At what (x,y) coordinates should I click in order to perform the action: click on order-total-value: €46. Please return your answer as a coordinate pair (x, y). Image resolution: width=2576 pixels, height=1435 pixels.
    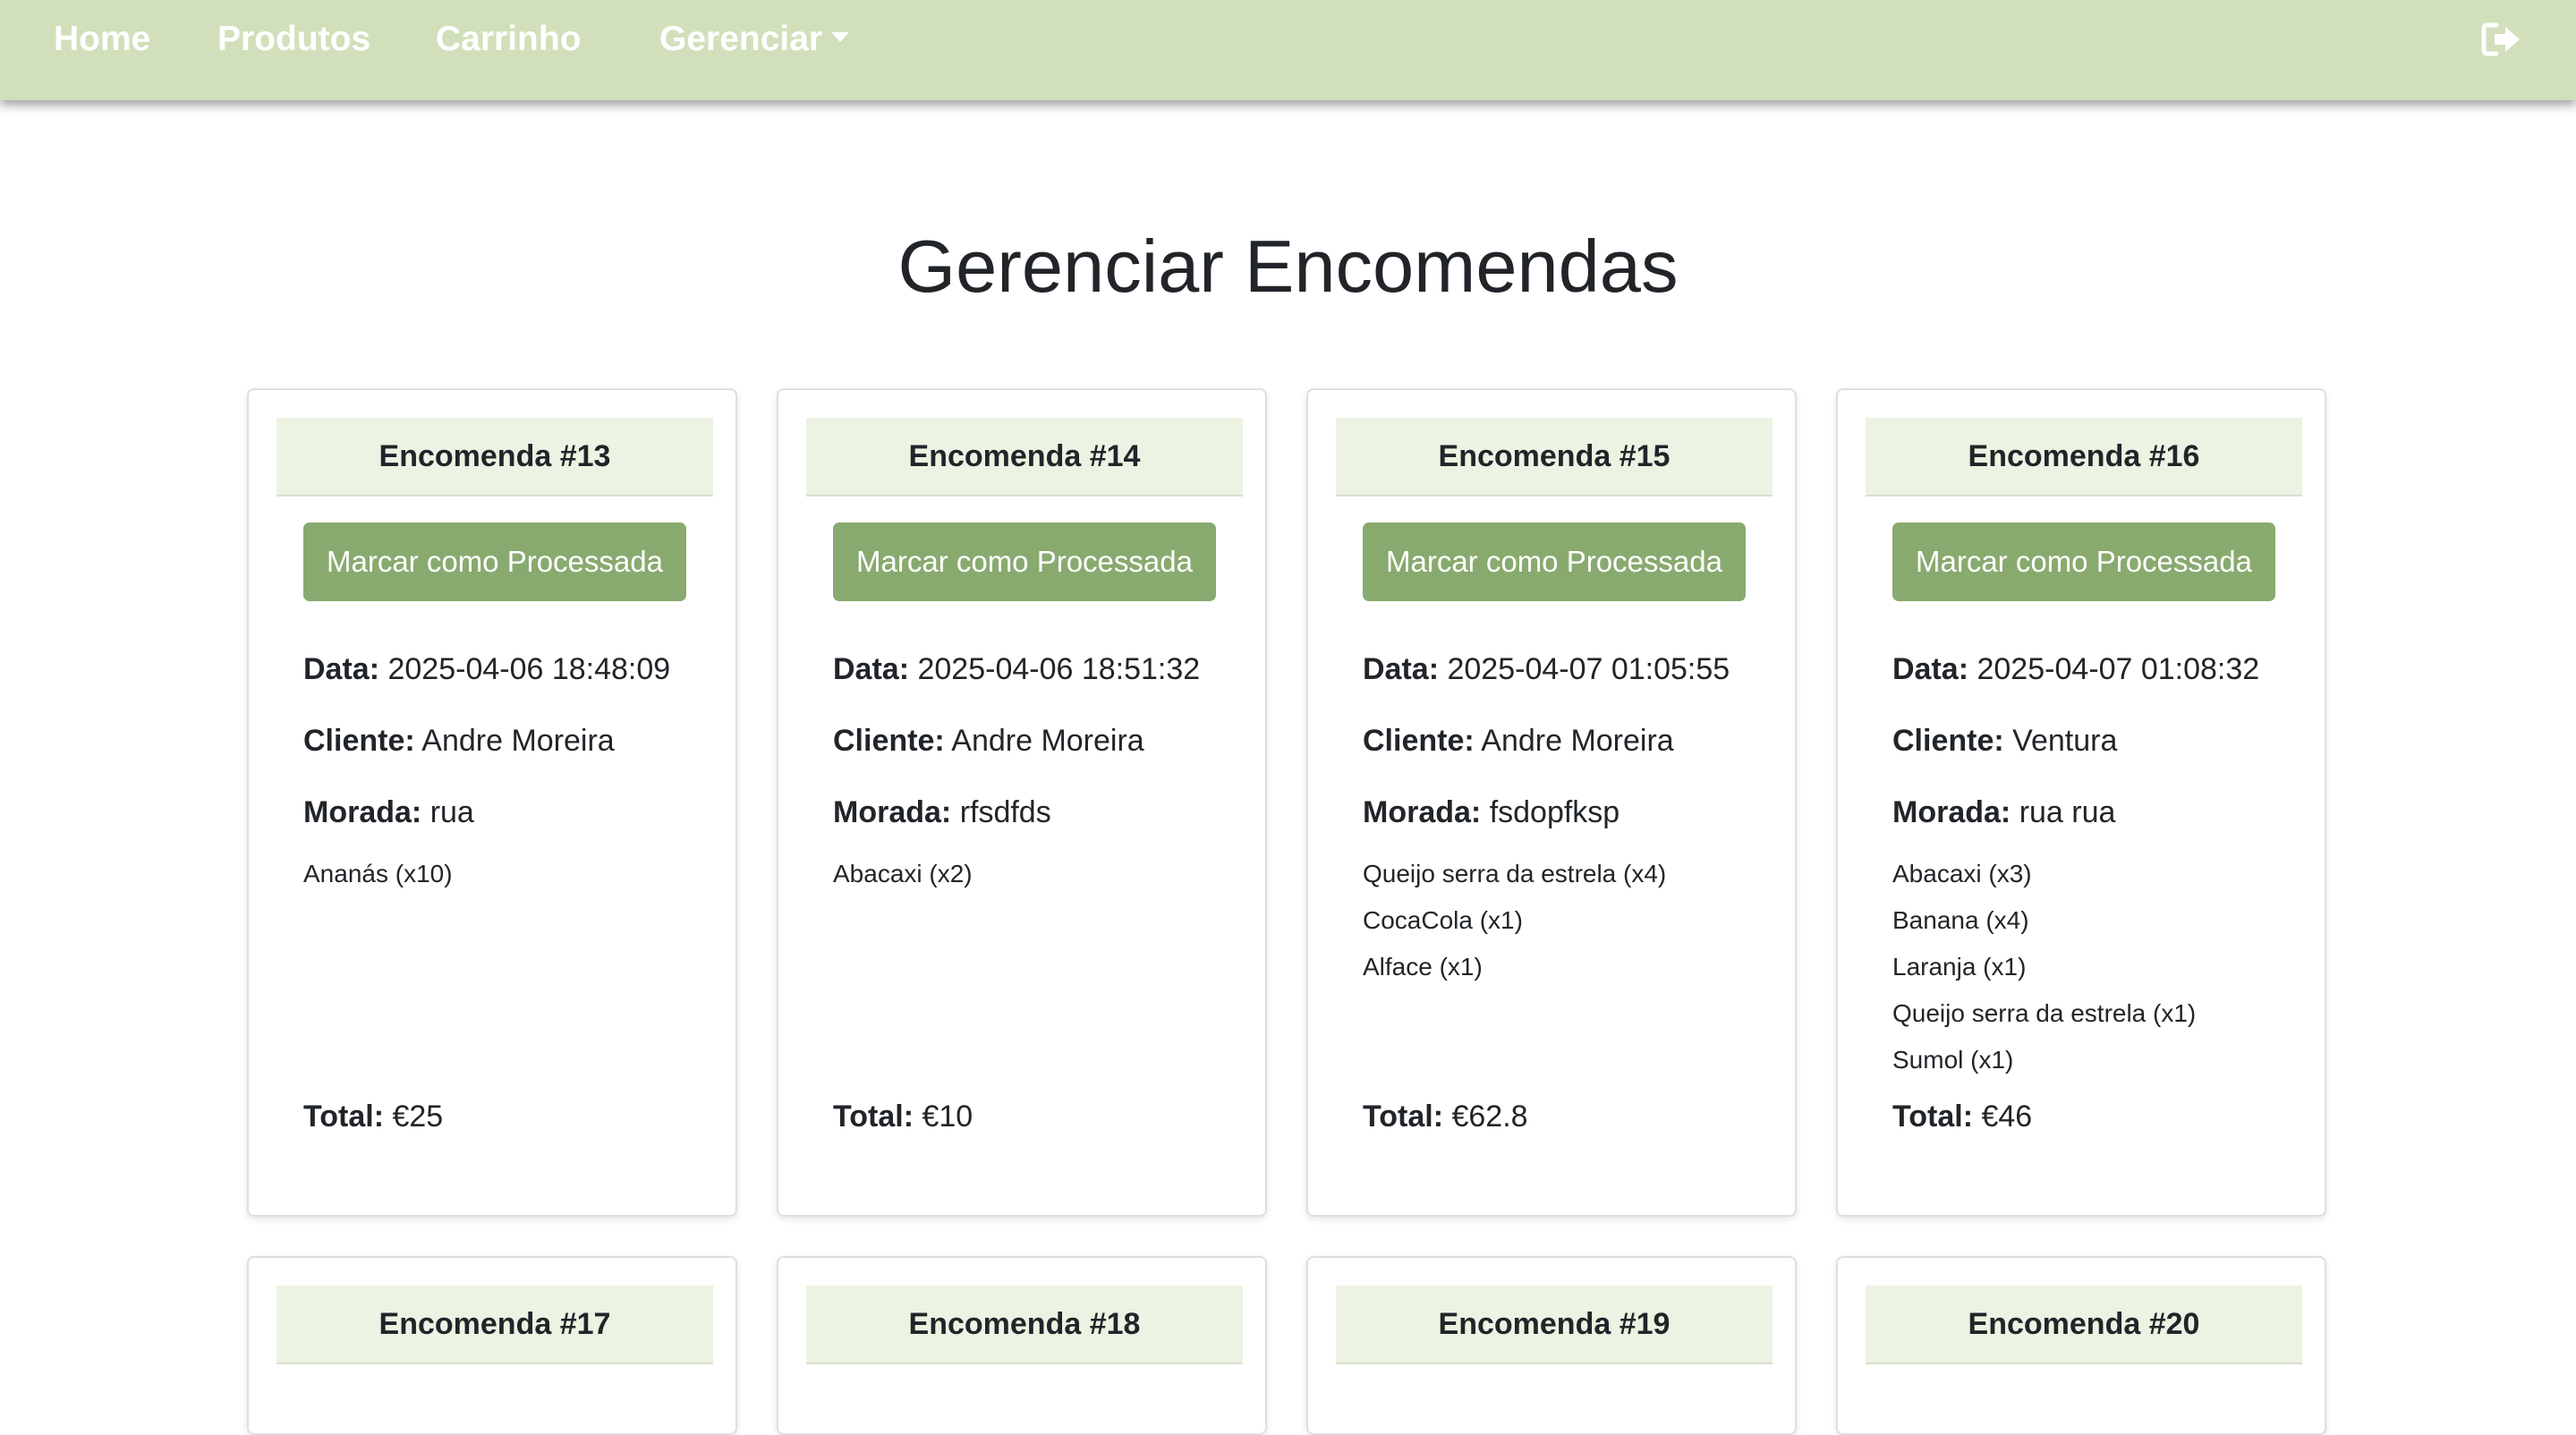
    Looking at the image, I should click on (2007, 1117).